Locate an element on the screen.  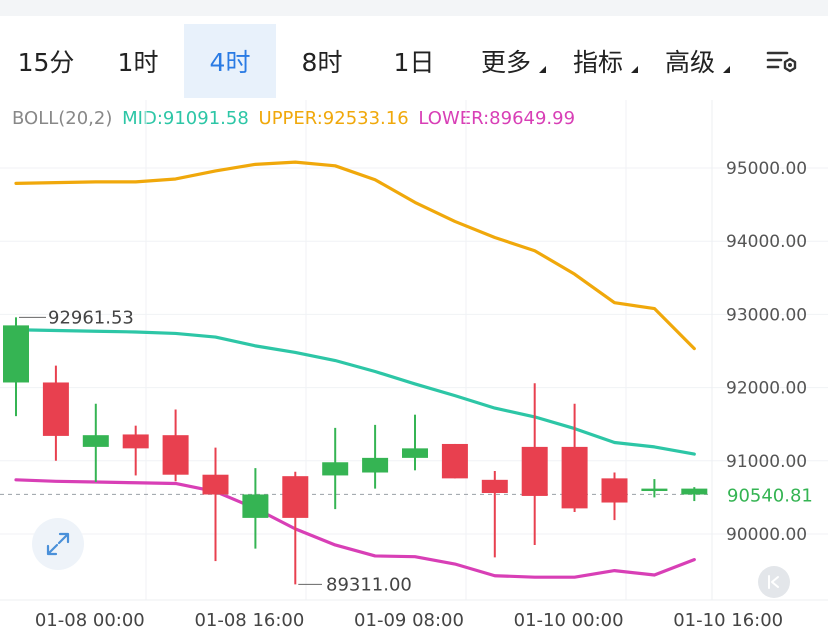
collapse-left-icon is located at coordinates (773, 582).